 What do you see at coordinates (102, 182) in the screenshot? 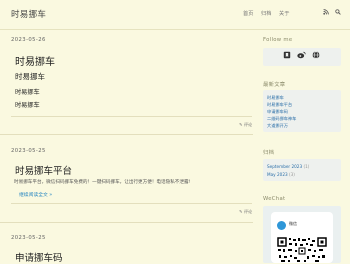
I see `post-excerpt: 时易挪车平台，微信扫码挪车免费的！一键扫码挪车，让出行更方便！电话隐私不泄露!` at bounding box center [102, 182].